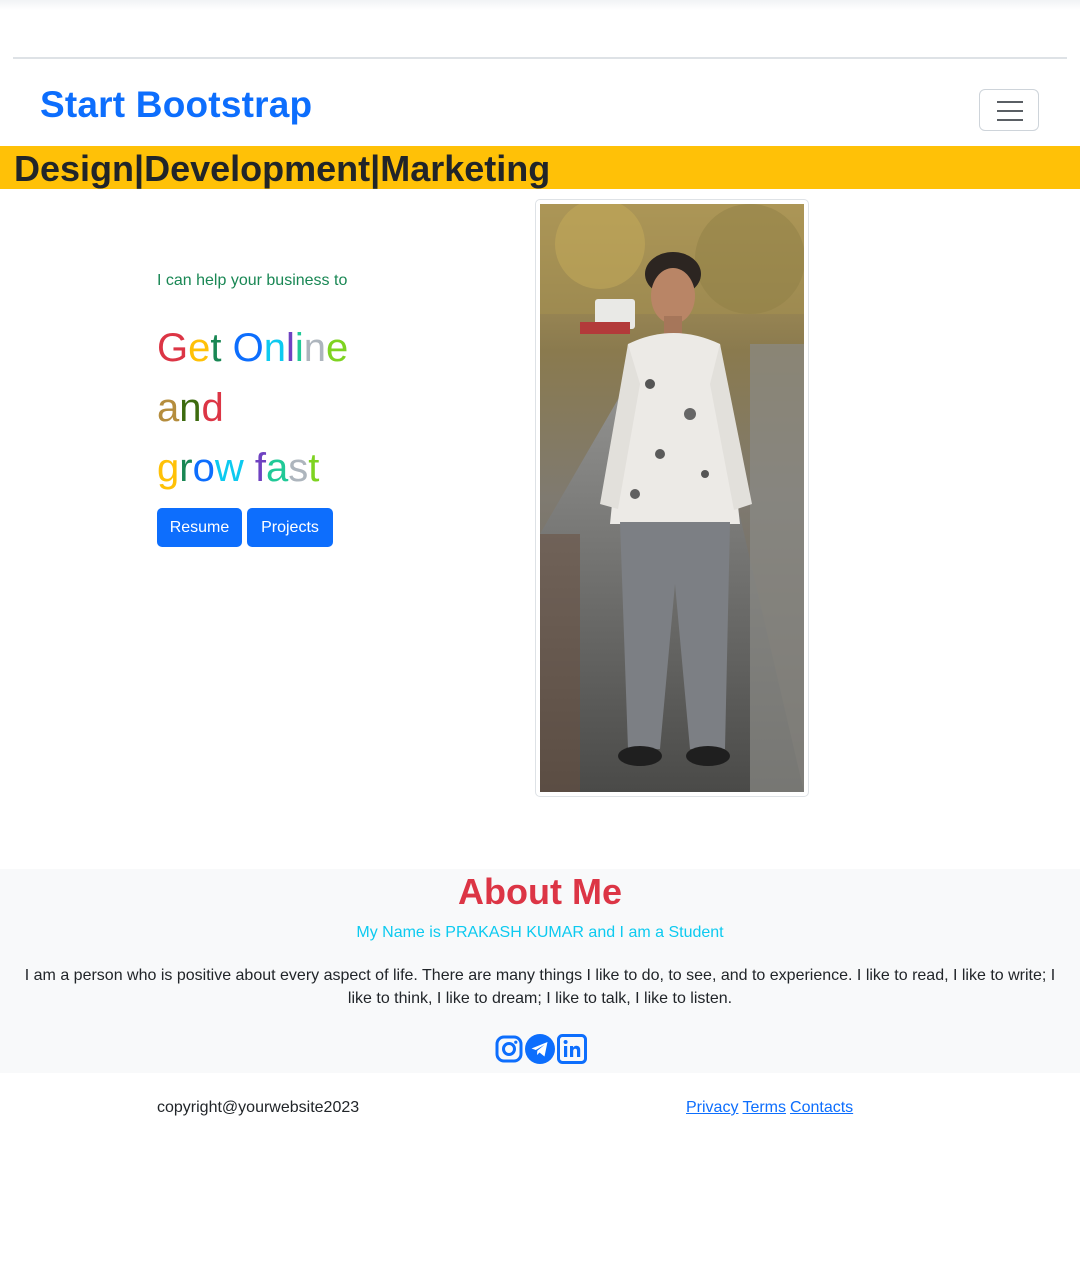 The image size is (1080, 1281). Describe the element at coordinates (290, 527) in the screenshot. I see `projects-button: Projects` at that location.